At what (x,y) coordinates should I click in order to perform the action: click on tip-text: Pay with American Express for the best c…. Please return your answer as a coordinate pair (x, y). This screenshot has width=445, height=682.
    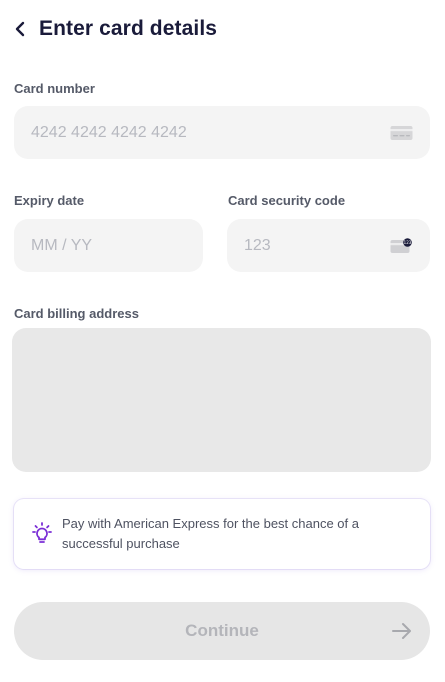
    Looking at the image, I should click on (210, 533).